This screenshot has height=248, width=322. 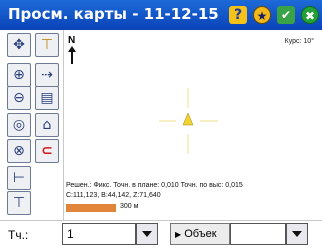 I want to click on add-point-icon: ⊢, so click(x=19, y=178).